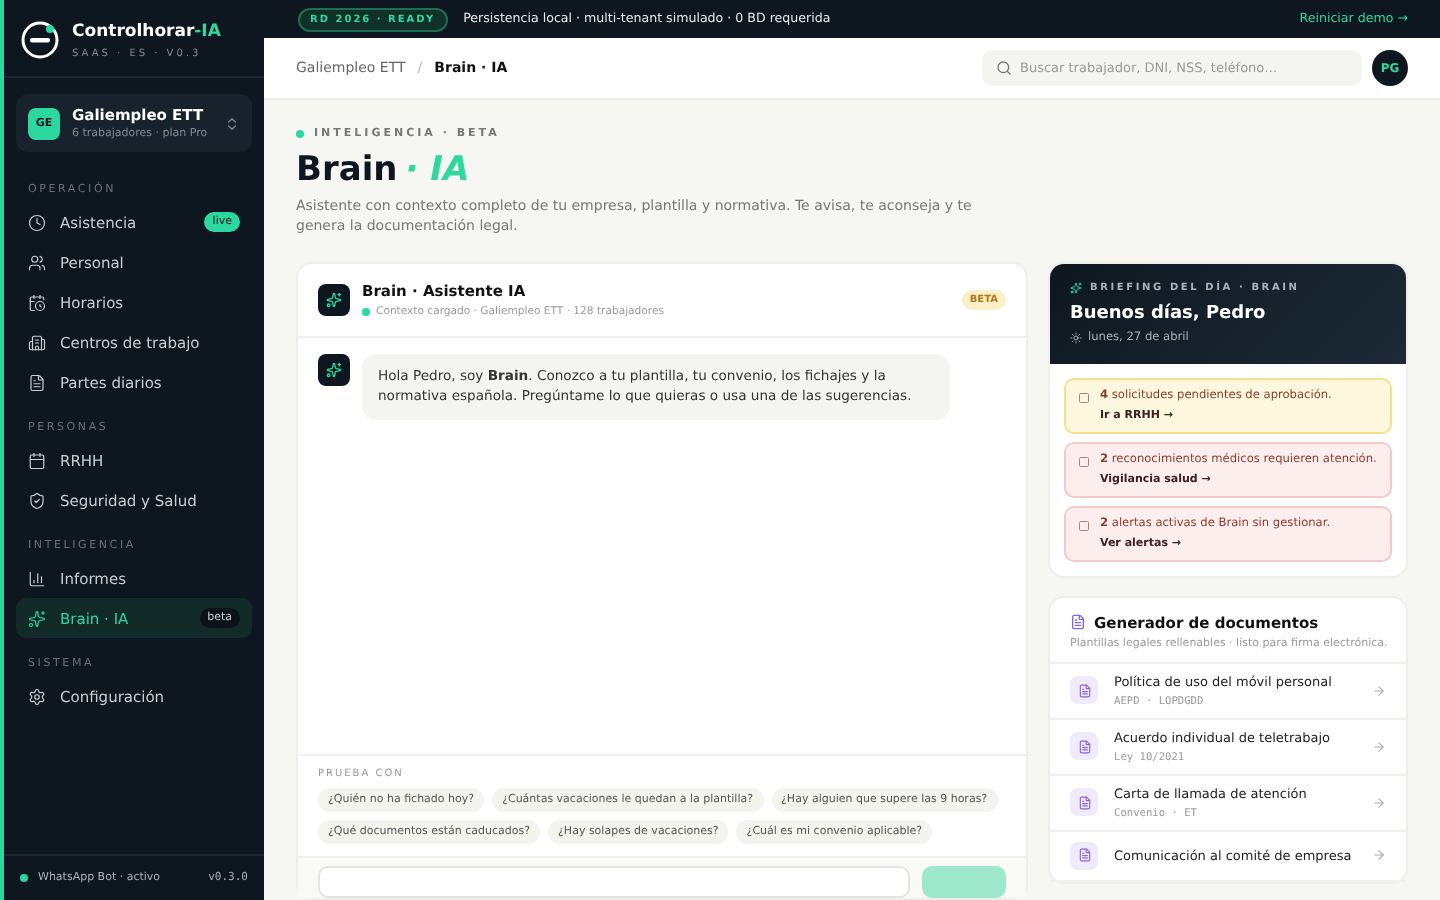  Describe the element at coordinates (1169, 313) in the screenshot. I see `greeting: Buenos días, Pedro` at that location.